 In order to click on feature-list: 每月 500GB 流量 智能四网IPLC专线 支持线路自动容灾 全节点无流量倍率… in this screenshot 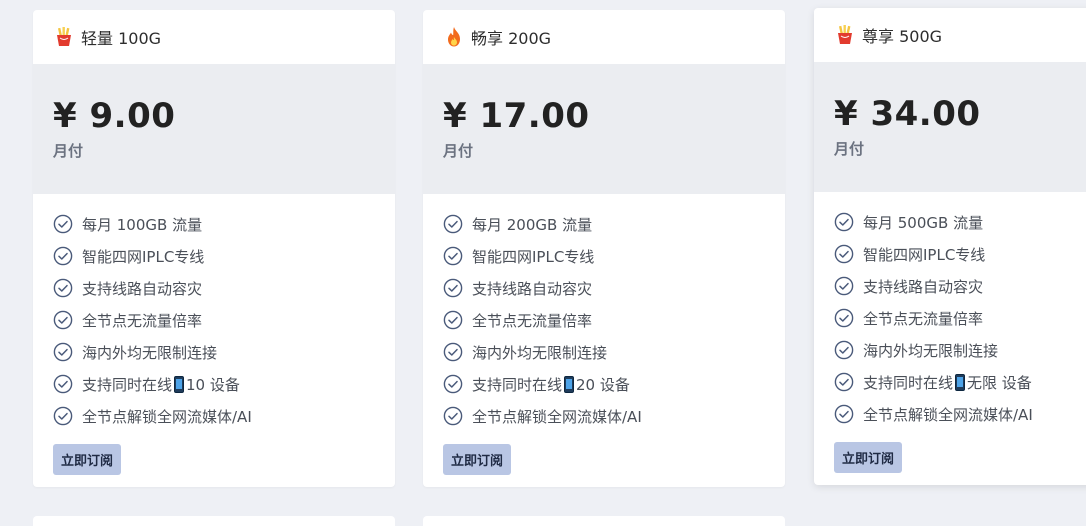, I will do `click(950, 311)`.